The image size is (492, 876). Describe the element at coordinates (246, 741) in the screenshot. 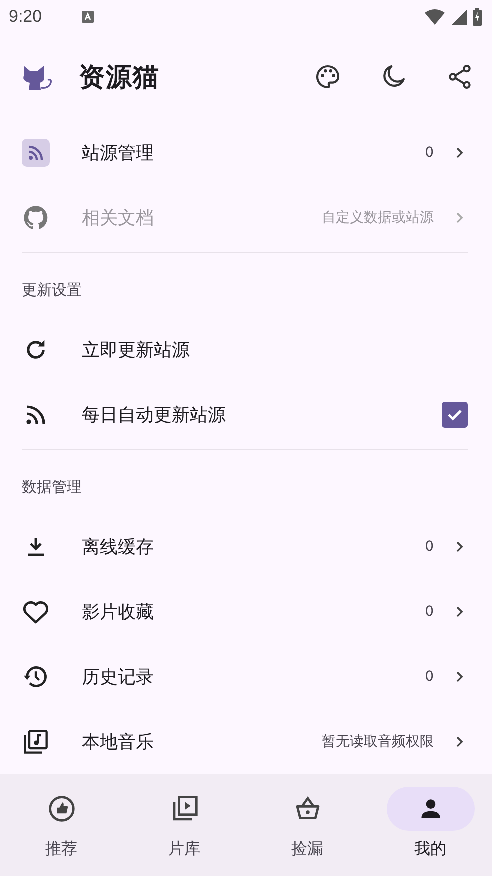

I see `settings-row: 本地音乐 暂无读取音频权限` at that location.